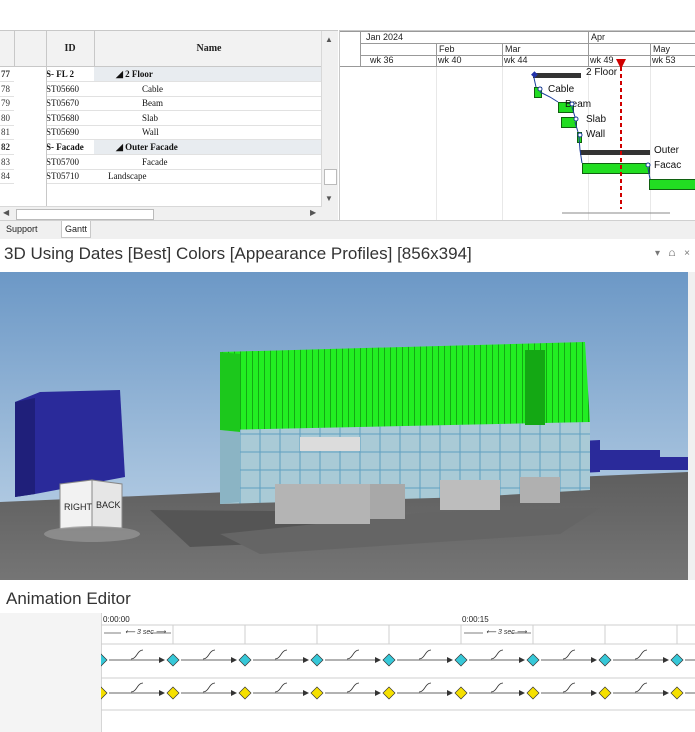 This screenshot has height=732, width=695. What do you see at coordinates (70, 132) in the screenshot?
I see `task-id: ST05690` at bounding box center [70, 132].